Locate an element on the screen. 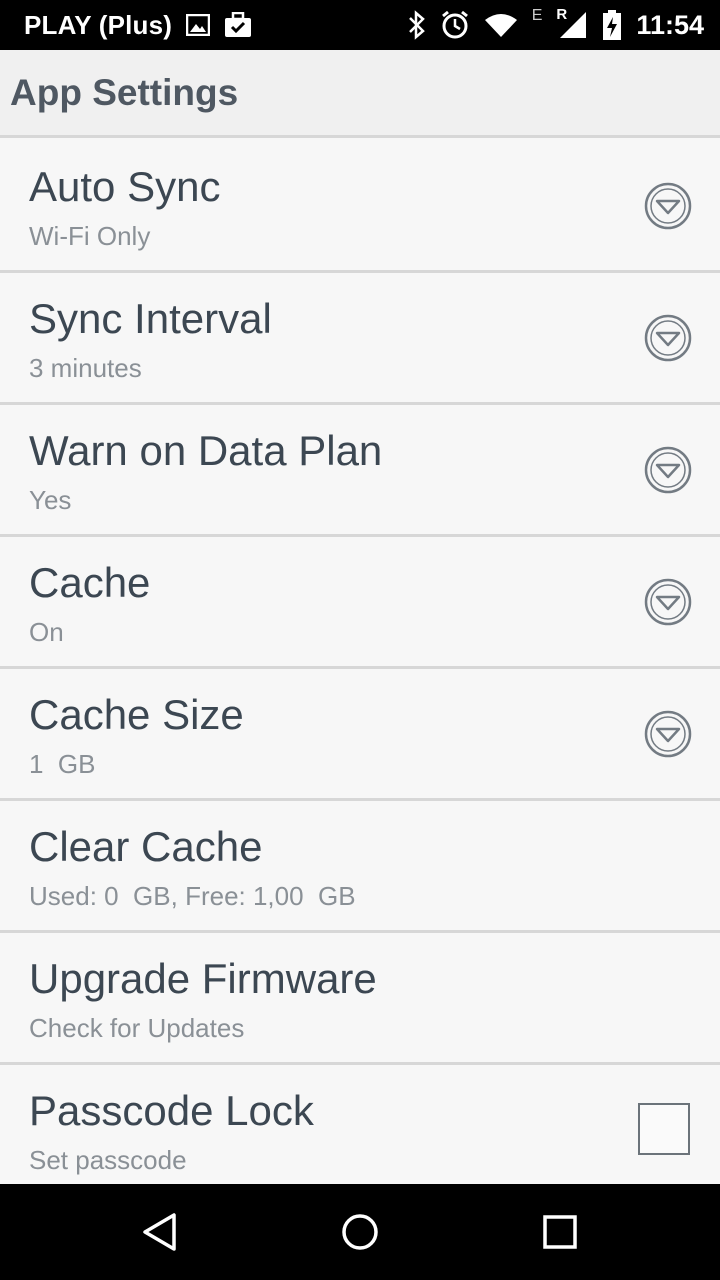  briefcase-check-icon is located at coordinates (238, 25).